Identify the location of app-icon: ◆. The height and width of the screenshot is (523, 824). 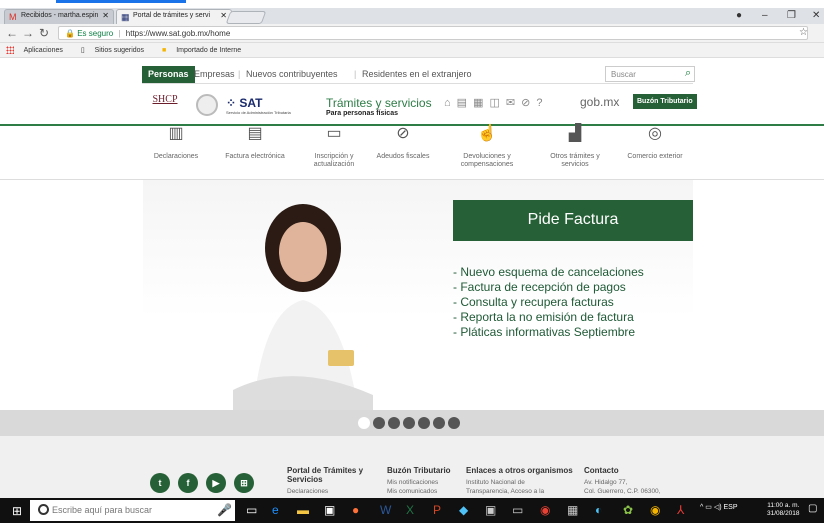
(463, 510).